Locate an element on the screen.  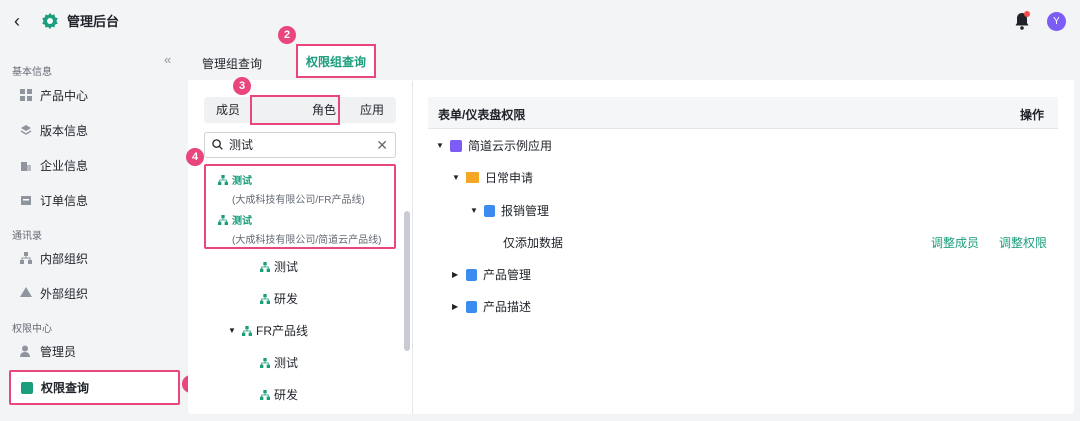
sidebar-item-admins: 管理员 is located at coordinates (48, 351).